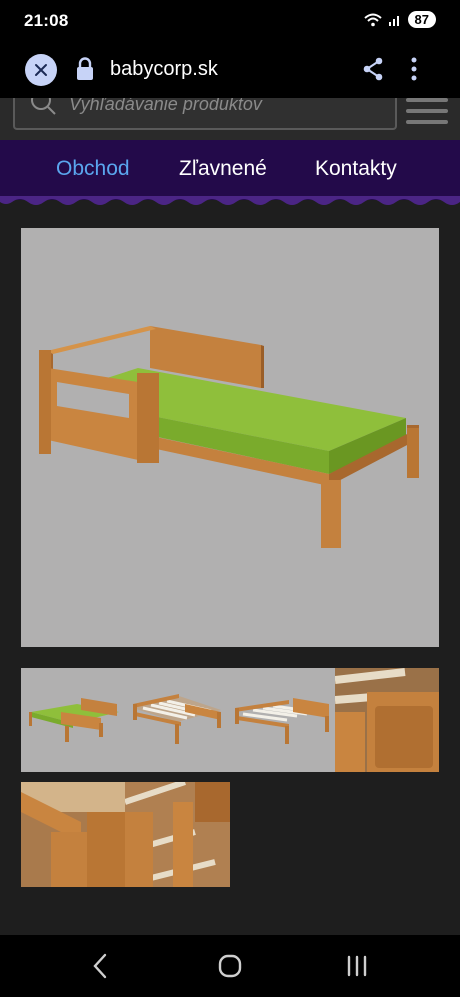 This screenshot has width=460, height=997. Describe the element at coordinates (93, 169) in the screenshot. I see `nav-item-obchod: Obchod` at that location.